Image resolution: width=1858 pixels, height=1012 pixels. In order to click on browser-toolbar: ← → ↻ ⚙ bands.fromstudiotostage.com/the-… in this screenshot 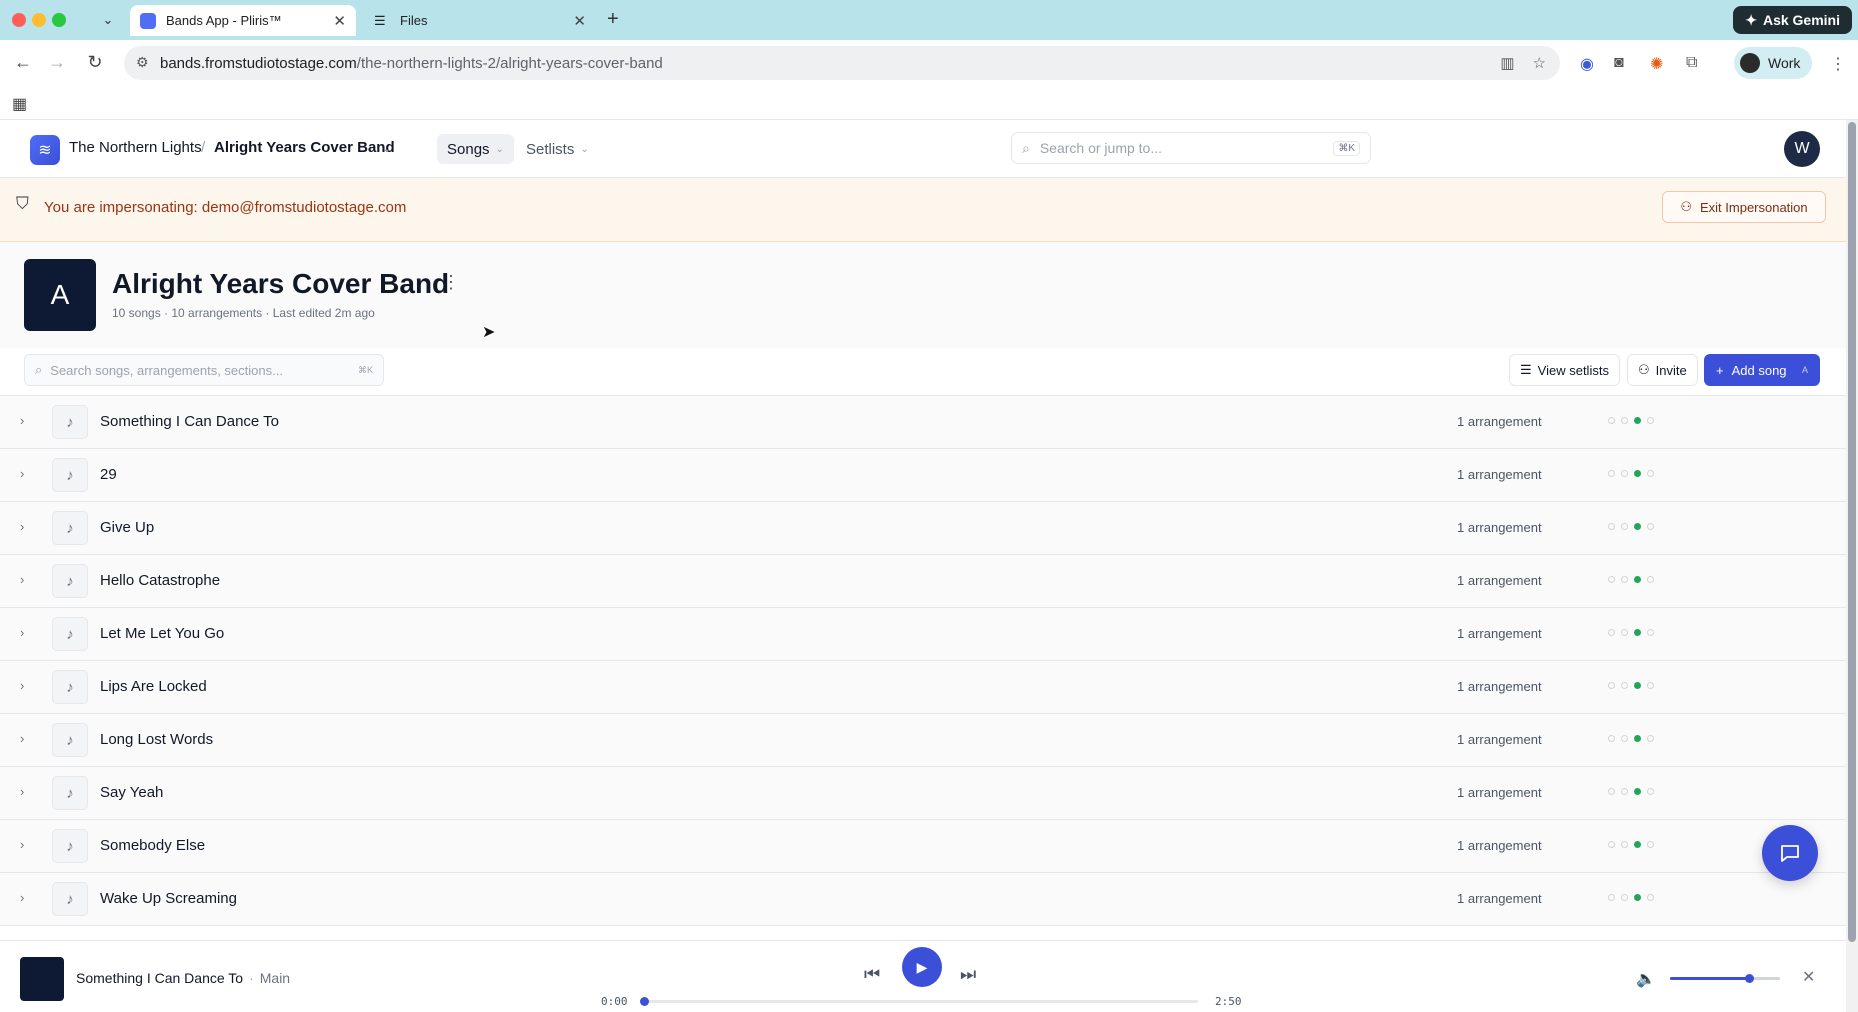, I will do `click(929, 63)`.